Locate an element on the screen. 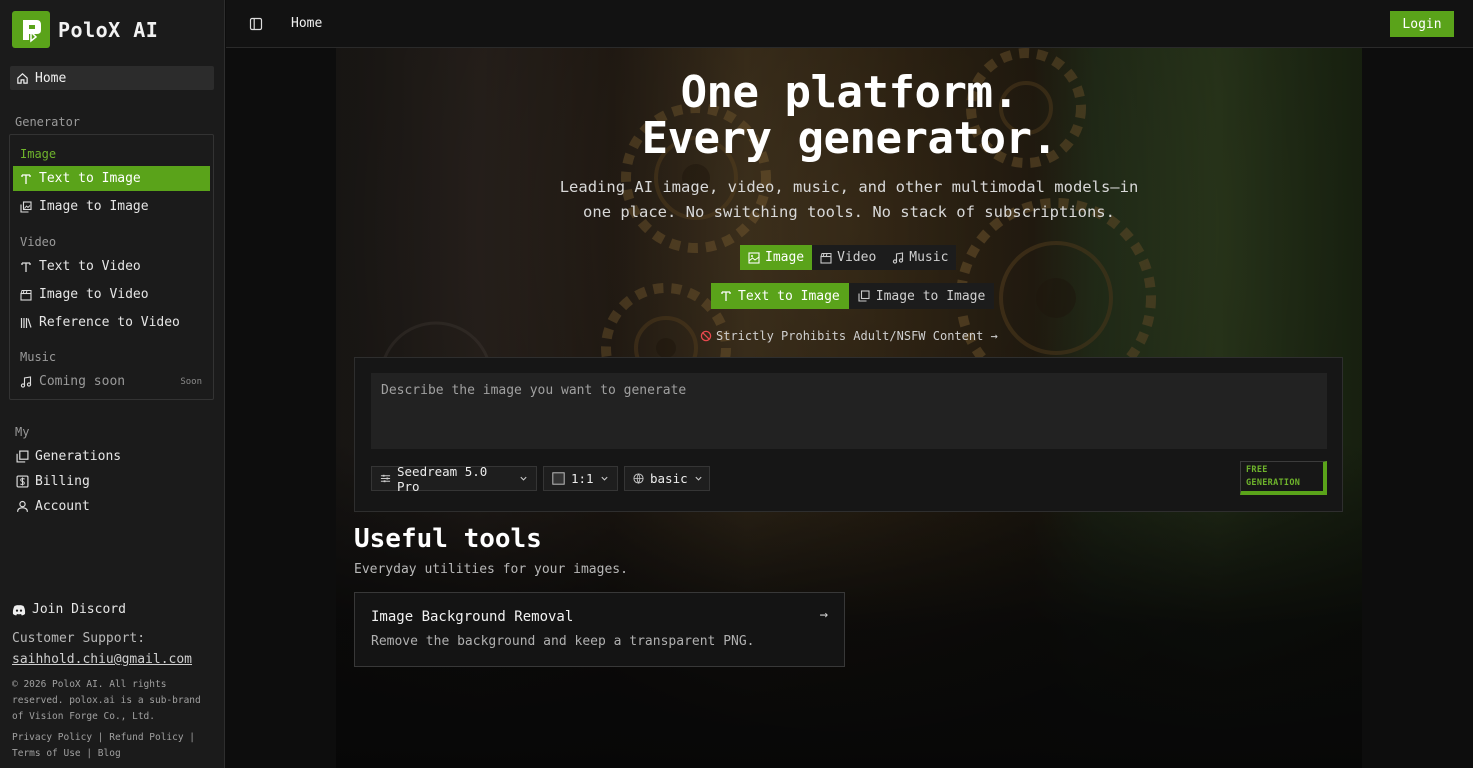 The image size is (1473, 768). aspect-ratio-value: 1:1 is located at coordinates (582, 478).